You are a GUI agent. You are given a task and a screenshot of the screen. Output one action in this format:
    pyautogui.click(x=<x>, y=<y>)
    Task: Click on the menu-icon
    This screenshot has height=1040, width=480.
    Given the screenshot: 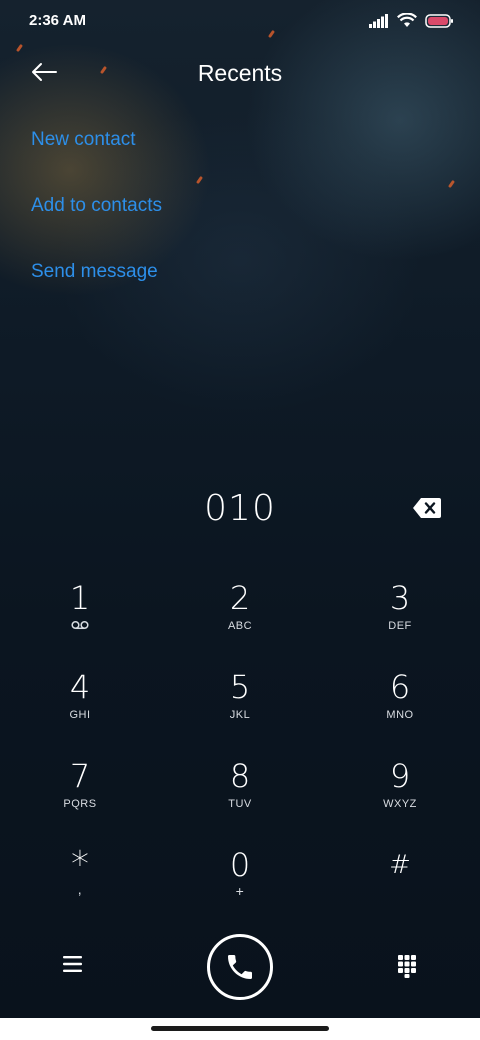 What is the action you would take?
    pyautogui.click(x=72, y=964)
    